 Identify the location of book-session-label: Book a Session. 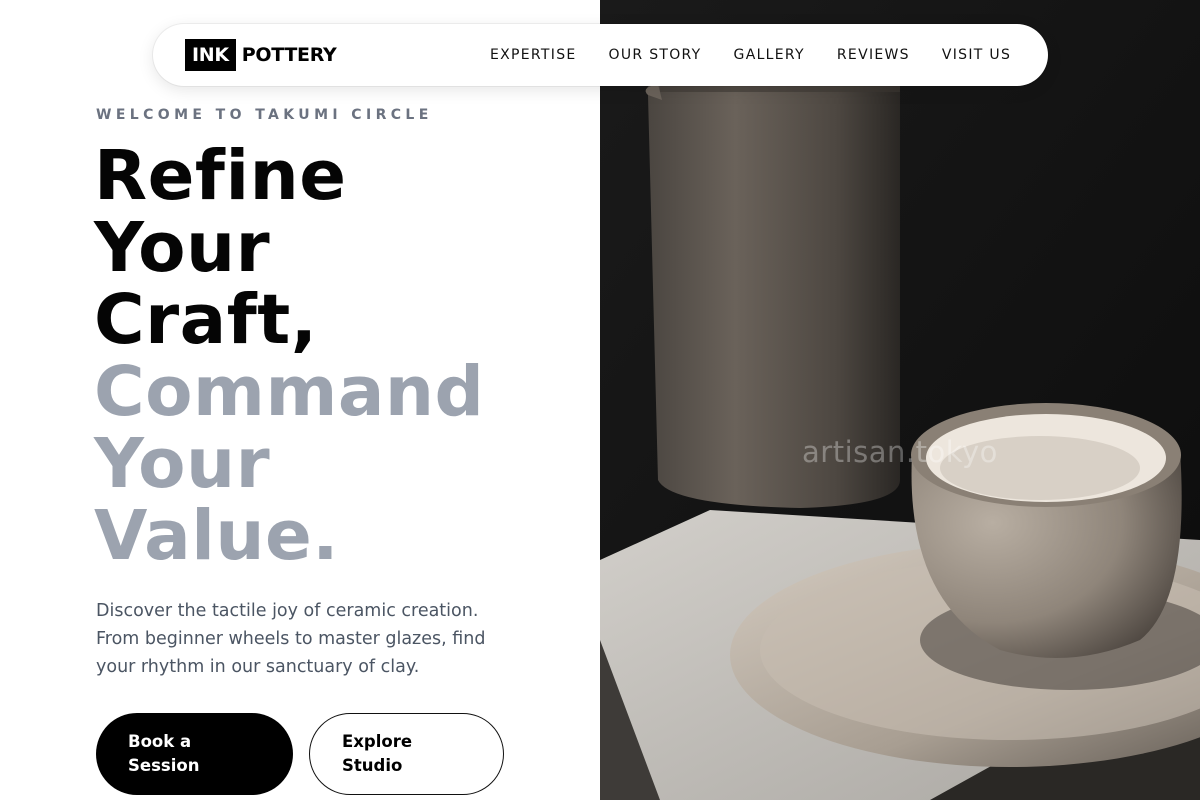
(164, 753).